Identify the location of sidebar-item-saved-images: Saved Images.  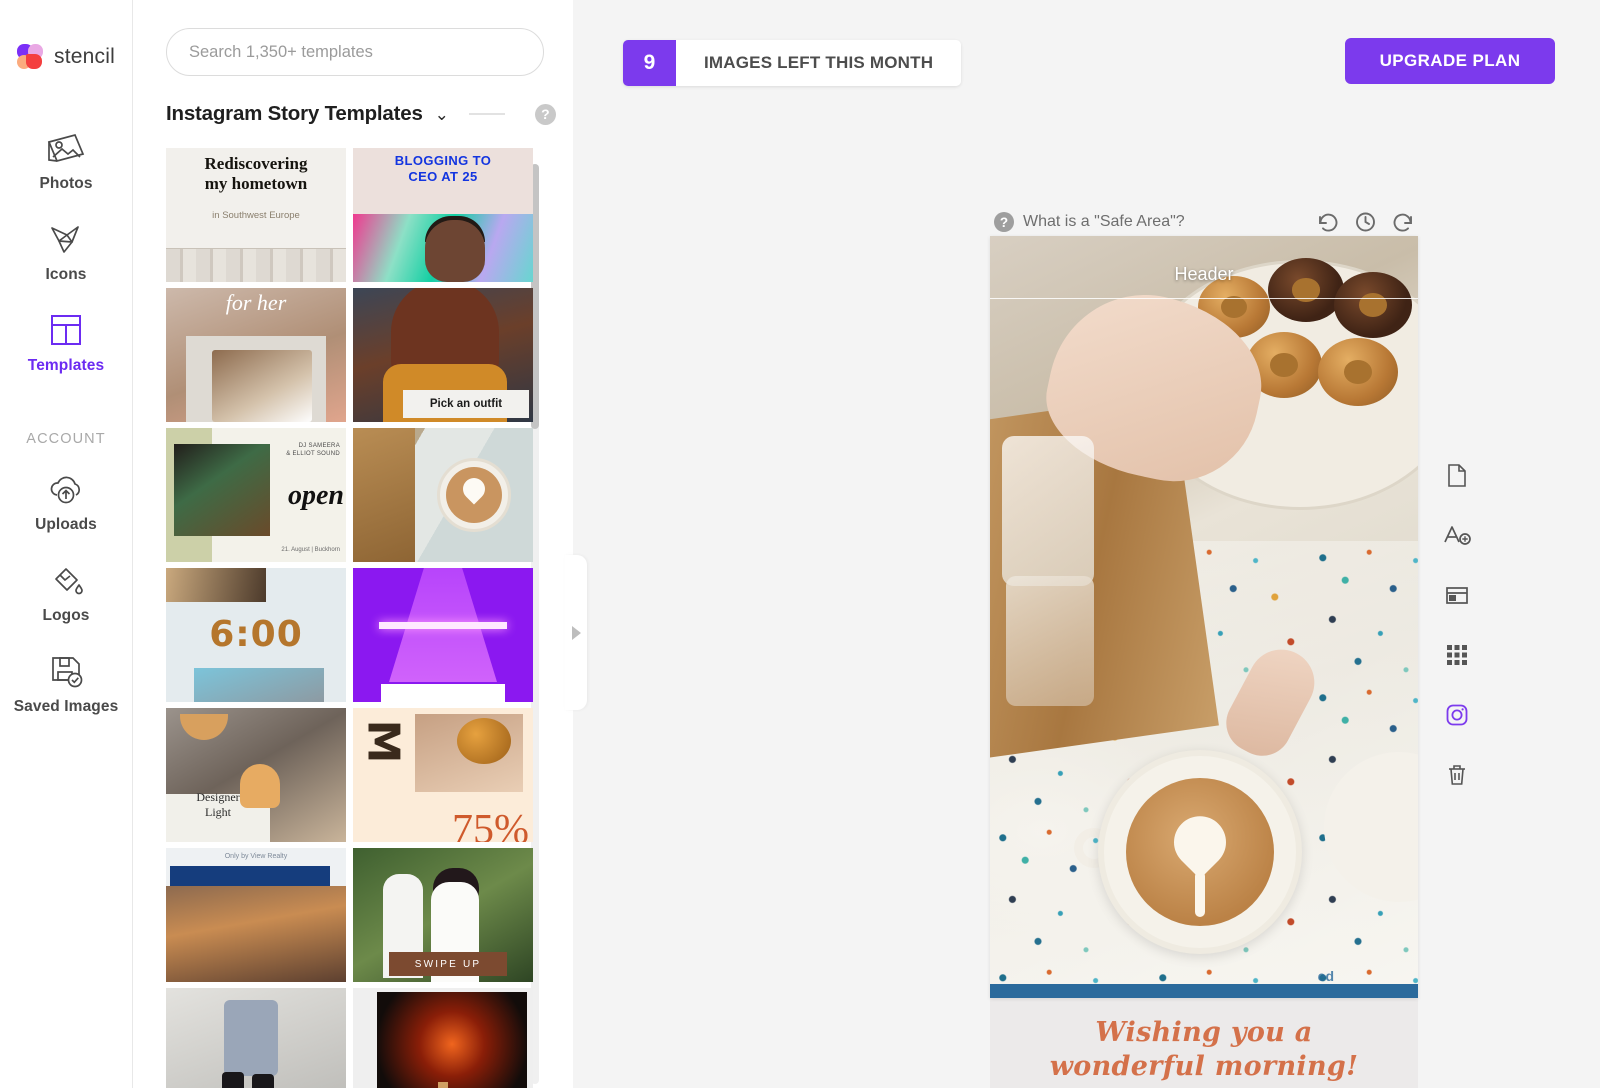
(66, 684).